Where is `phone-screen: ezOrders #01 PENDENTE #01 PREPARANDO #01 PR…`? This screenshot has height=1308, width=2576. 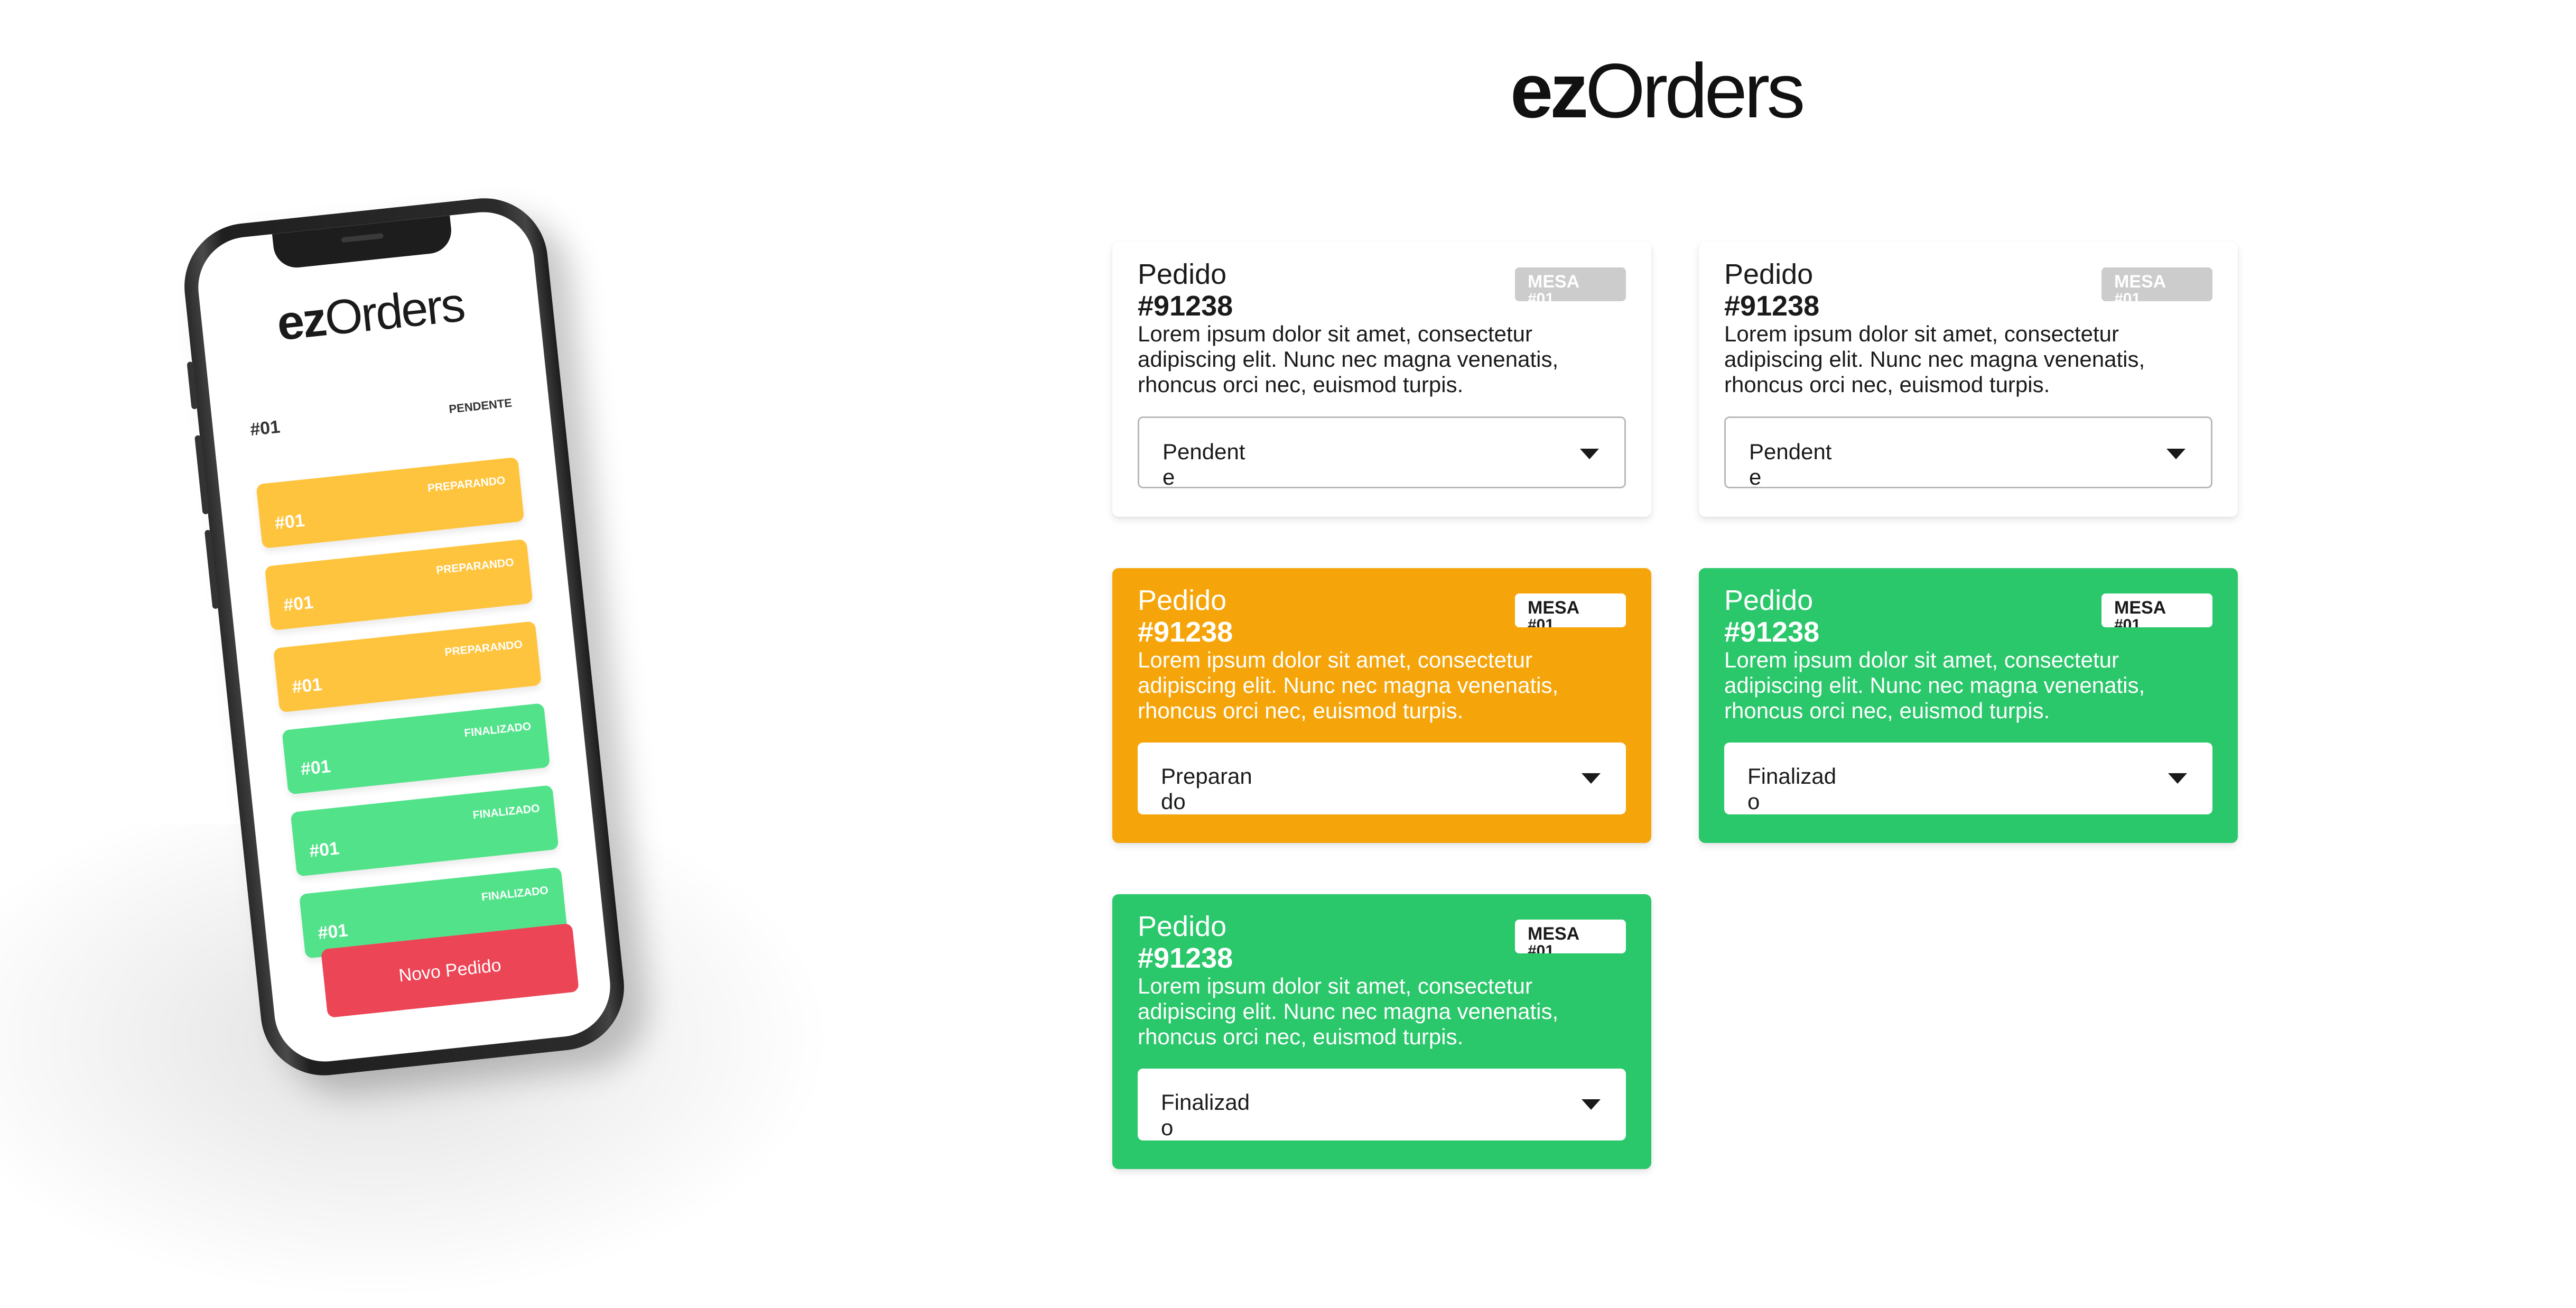
phone-screen: ezOrders #01 PENDENTE #01 PREPARANDO #01 PR… is located at coordinates (404, 637).